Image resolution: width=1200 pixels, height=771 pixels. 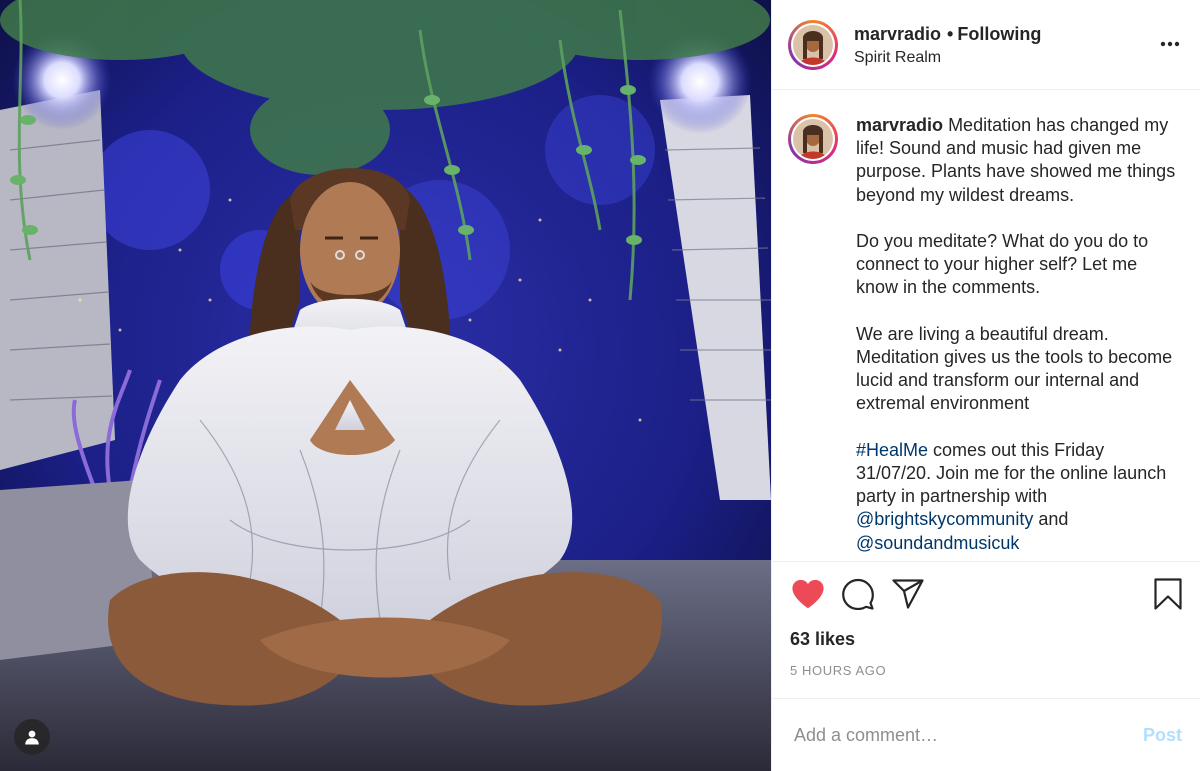 I want to click on comment-form: Post, so click(x=986, y=735).